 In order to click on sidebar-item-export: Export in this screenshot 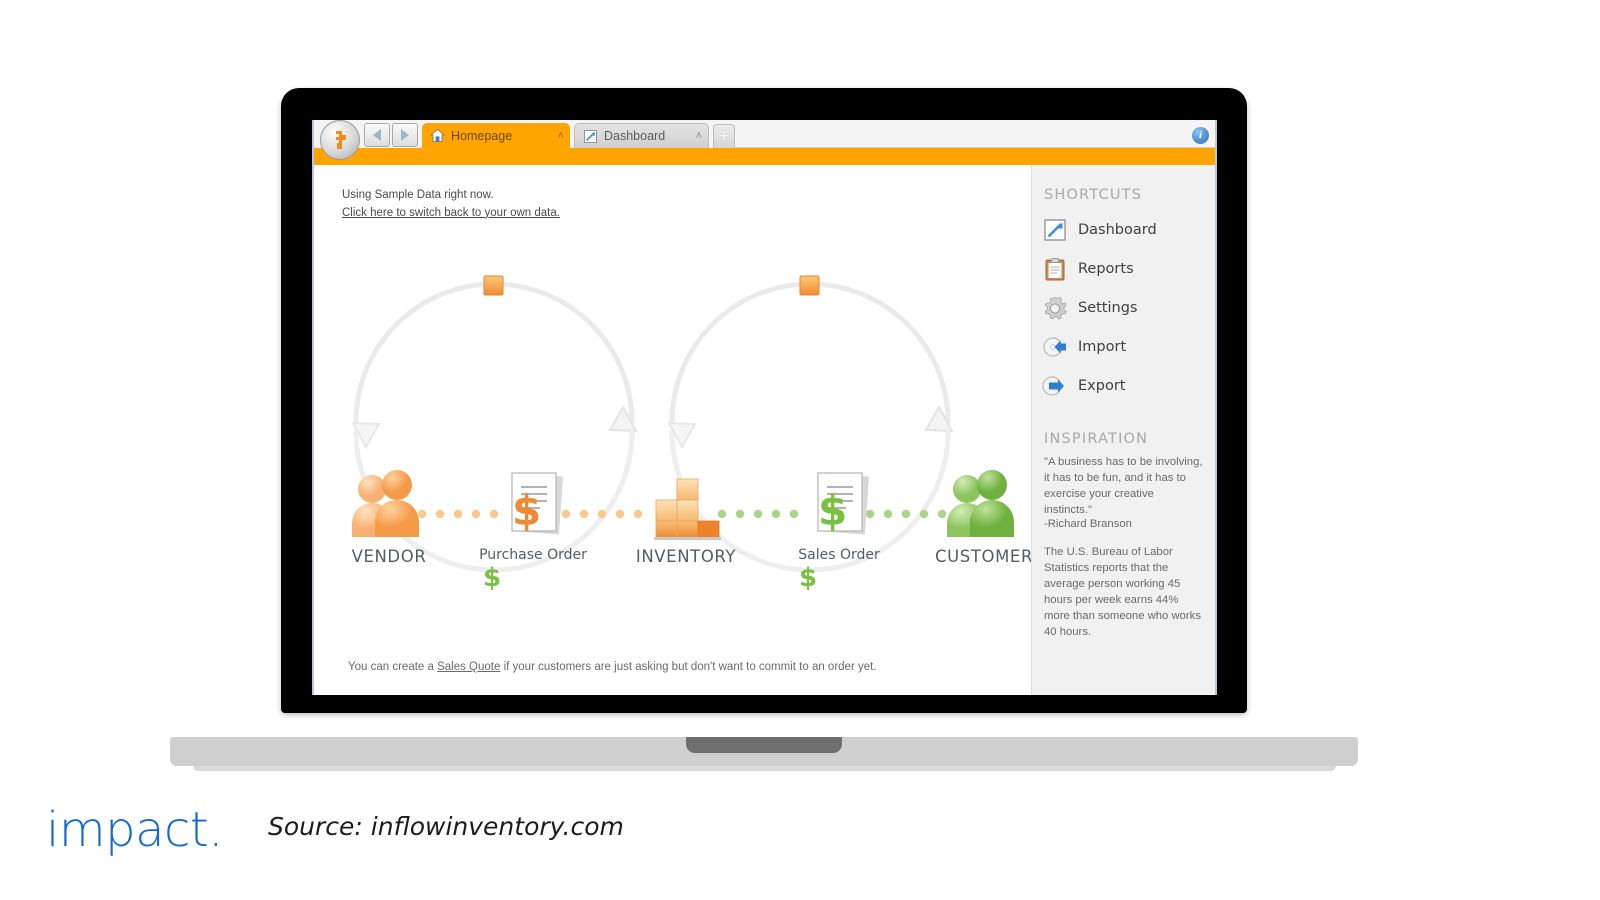, I will do `click(1128, 385)`.